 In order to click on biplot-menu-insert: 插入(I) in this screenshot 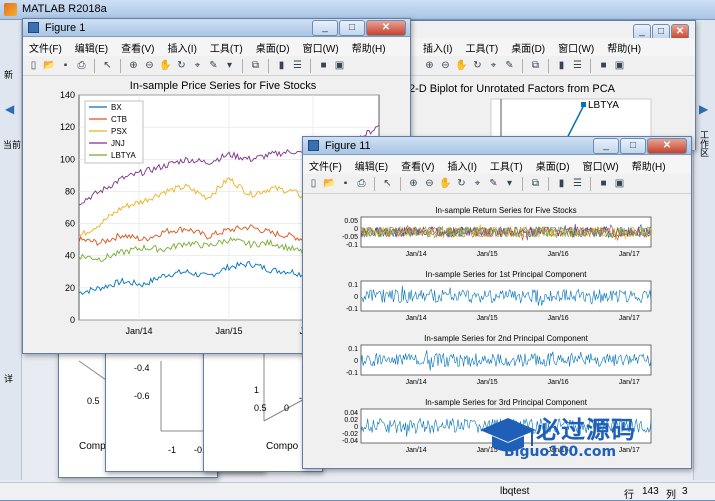, I will do `click(437, 47)`.